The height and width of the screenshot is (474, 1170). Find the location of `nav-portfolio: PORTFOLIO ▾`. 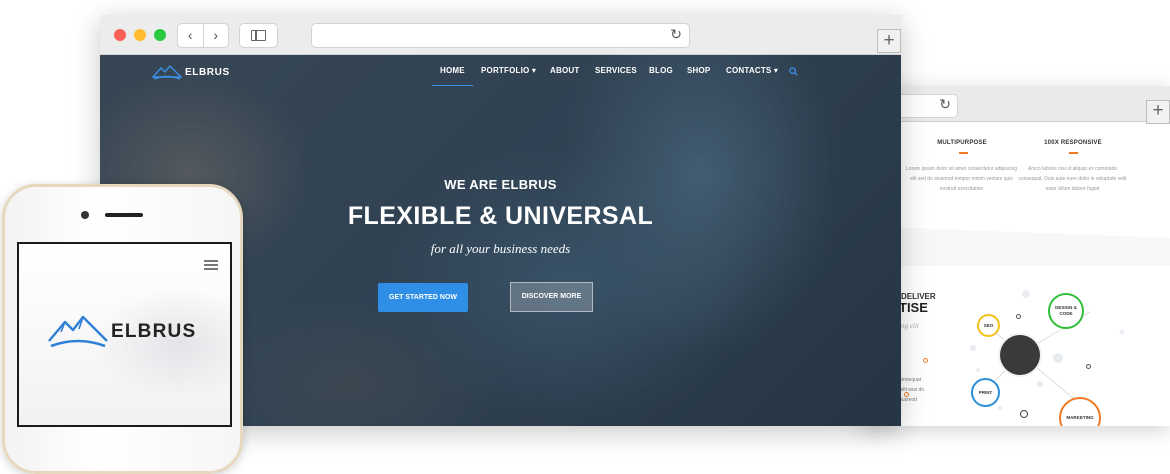

nav-portfolio: PORTFOLIO ▾ is located at coordinates (508, 70).